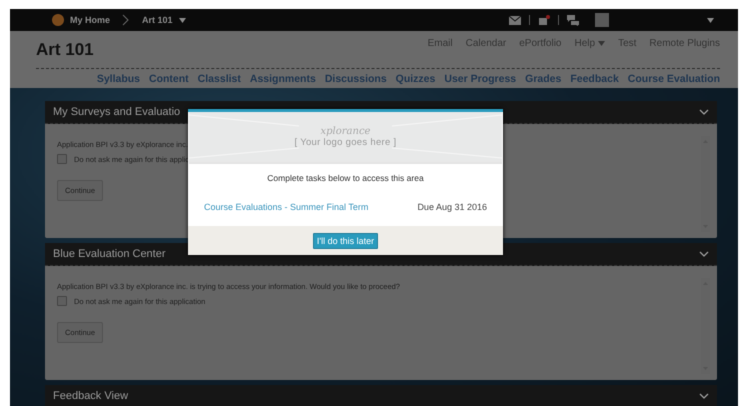  I want to click on nav-link: Discussions, so click(355, 78).